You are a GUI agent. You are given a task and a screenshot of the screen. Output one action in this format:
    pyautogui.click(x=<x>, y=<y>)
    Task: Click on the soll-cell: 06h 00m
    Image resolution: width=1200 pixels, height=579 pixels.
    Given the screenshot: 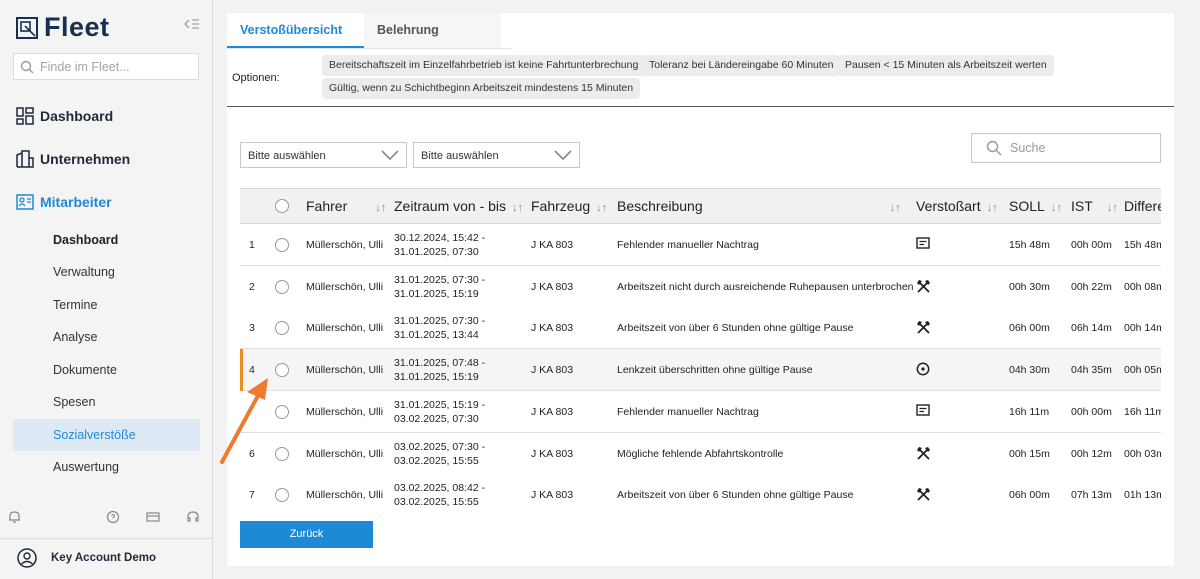 What is the action you would take?
    pyautogui.click(x=1029, y=495)
    